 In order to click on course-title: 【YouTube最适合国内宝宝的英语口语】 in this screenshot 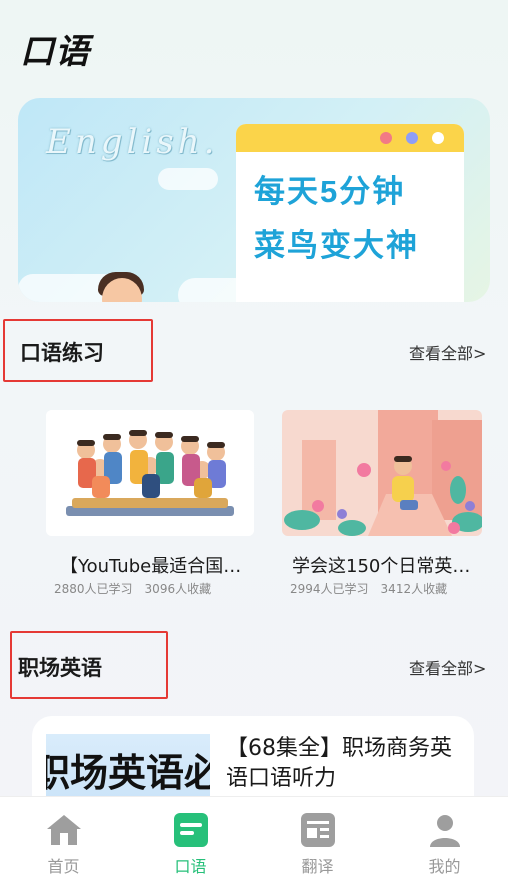, I will do `click(153, 566)`.